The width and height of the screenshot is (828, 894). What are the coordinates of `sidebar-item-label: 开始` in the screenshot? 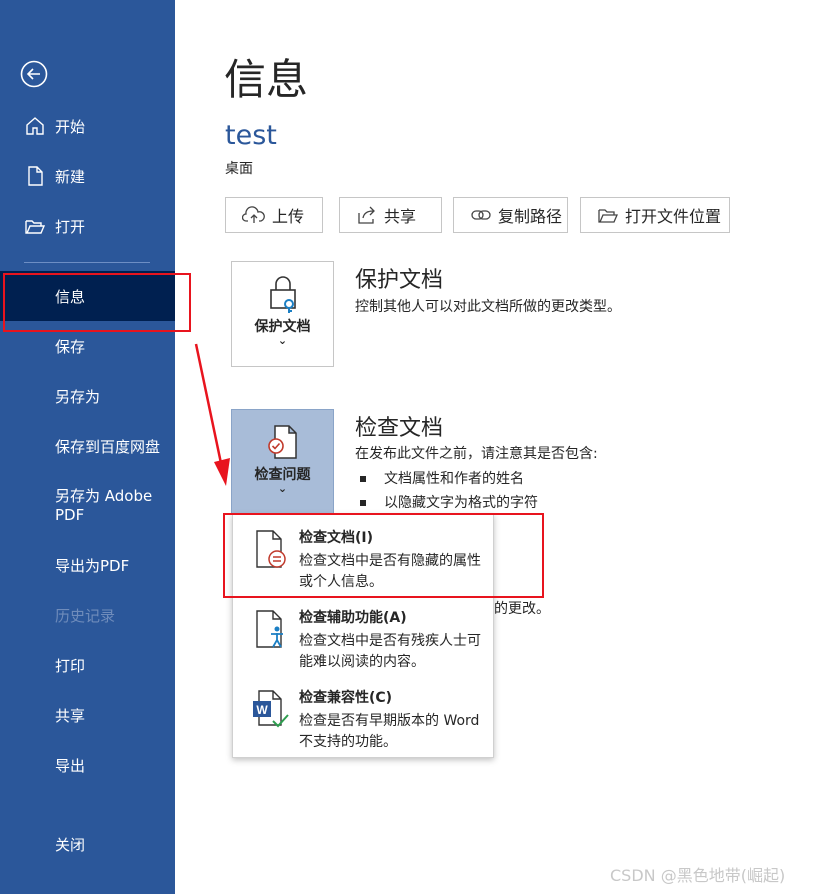 It's located at (70, 126).